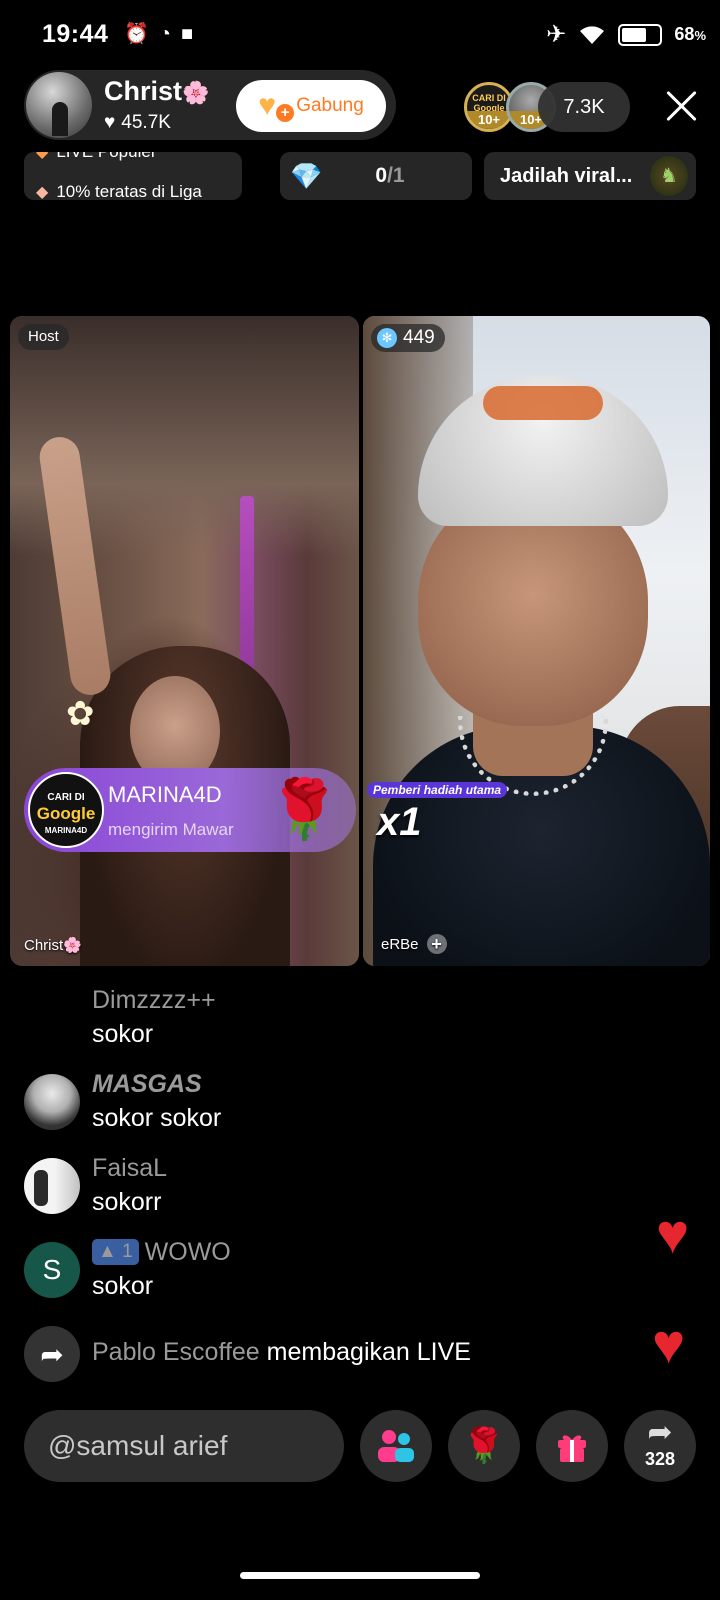 The height and width of the screenshot is (1600, 720). What do you see at coordinates (489, 98) in the screenshot?
I see `top-viewer-text-1: CARI DI` at bounding box center [489, 98].